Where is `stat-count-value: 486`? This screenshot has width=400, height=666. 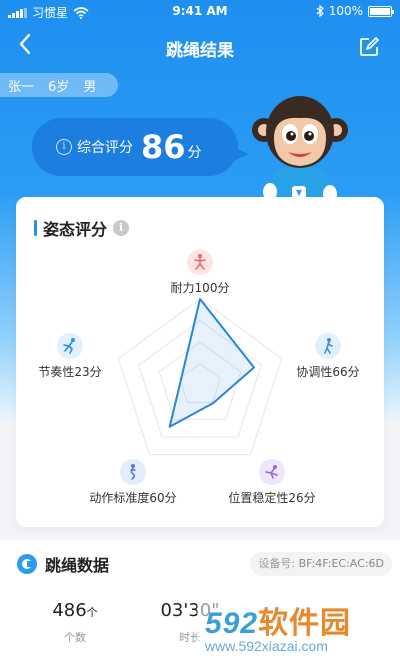 stat-count-value: 486 is located at coordinates (69, 610).